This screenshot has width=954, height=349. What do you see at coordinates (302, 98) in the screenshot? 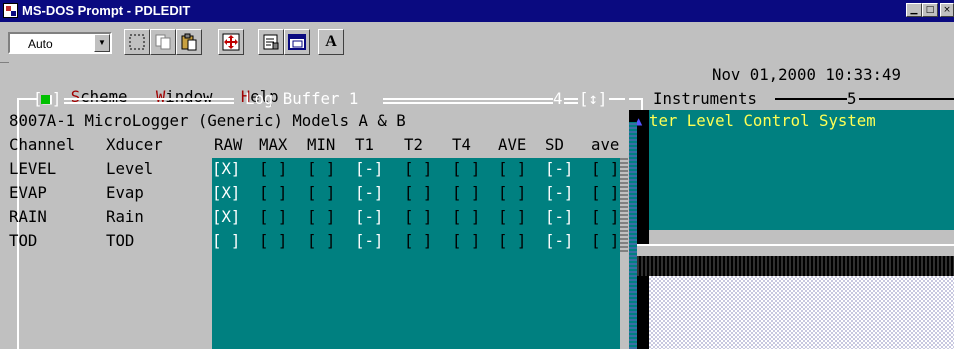
I see `log-buffer-title: Log Buffer 1` at bounding box center [302, 98].